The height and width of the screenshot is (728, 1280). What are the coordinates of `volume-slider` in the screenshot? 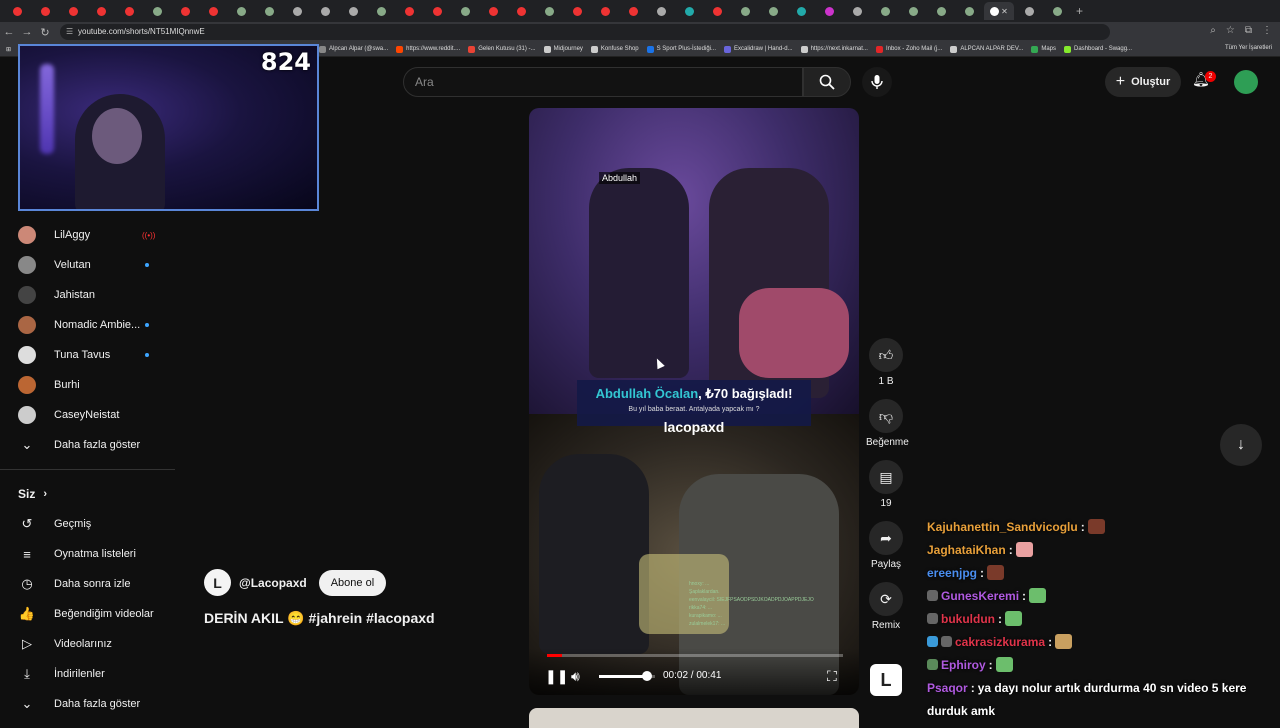 It's located at (627, 676).